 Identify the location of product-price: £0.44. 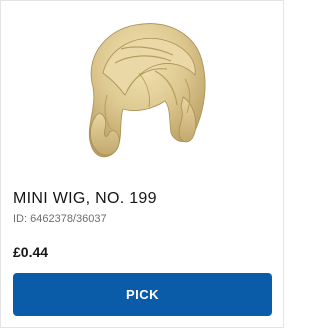
(31, 252).